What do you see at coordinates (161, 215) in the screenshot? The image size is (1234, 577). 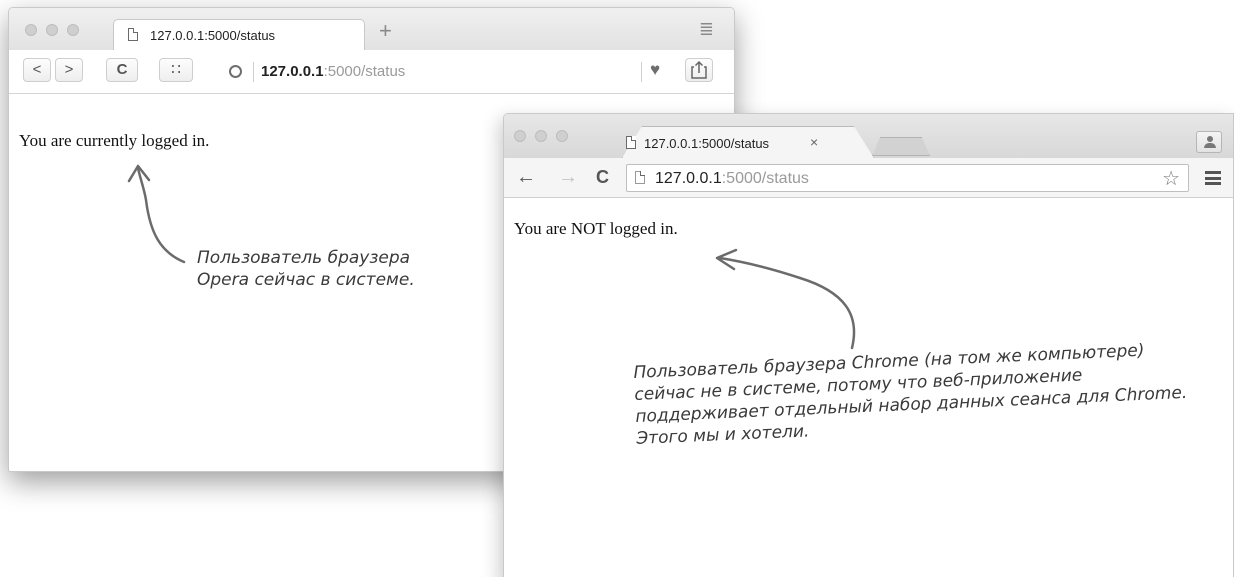 I see `opera-annotation-arrow` at bounding box center [161, 215].